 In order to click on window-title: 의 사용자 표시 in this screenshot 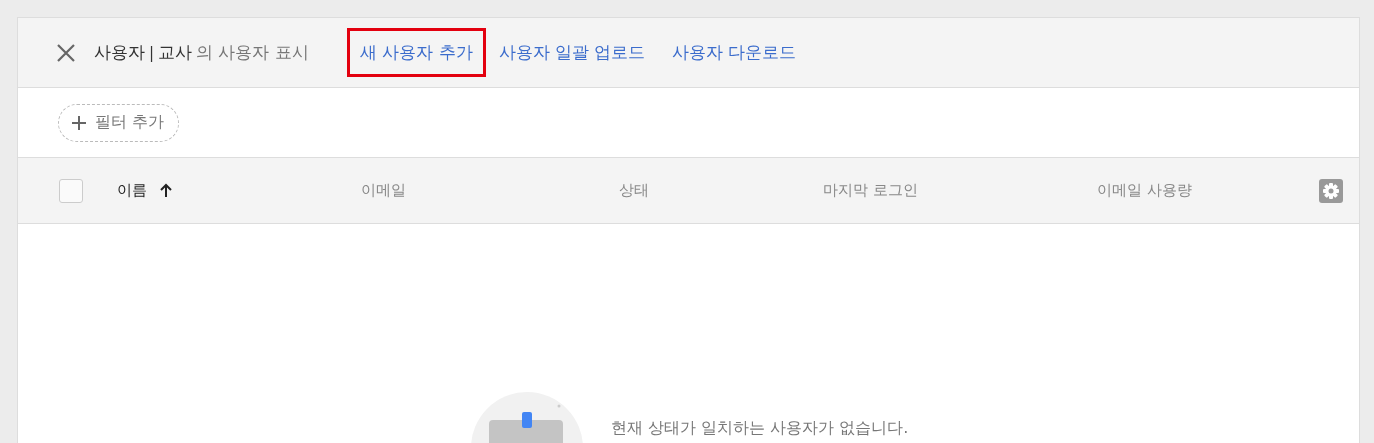, I will do `click(252, 52)`.